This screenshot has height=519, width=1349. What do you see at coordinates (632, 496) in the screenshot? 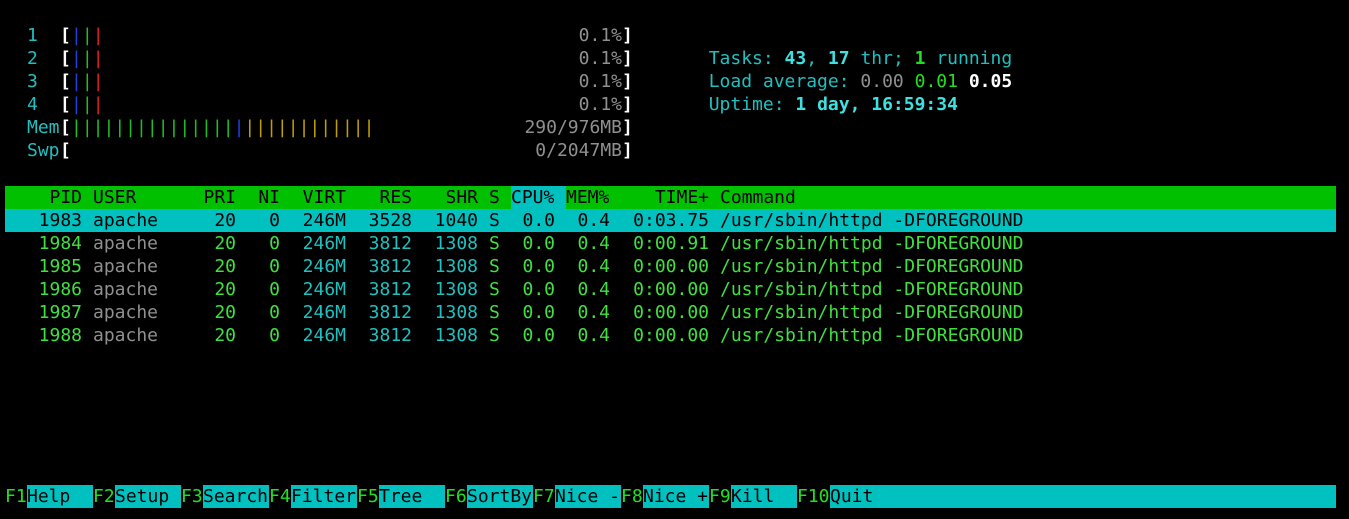
I see `f8-key: F8` at bounding box center [632, 496].